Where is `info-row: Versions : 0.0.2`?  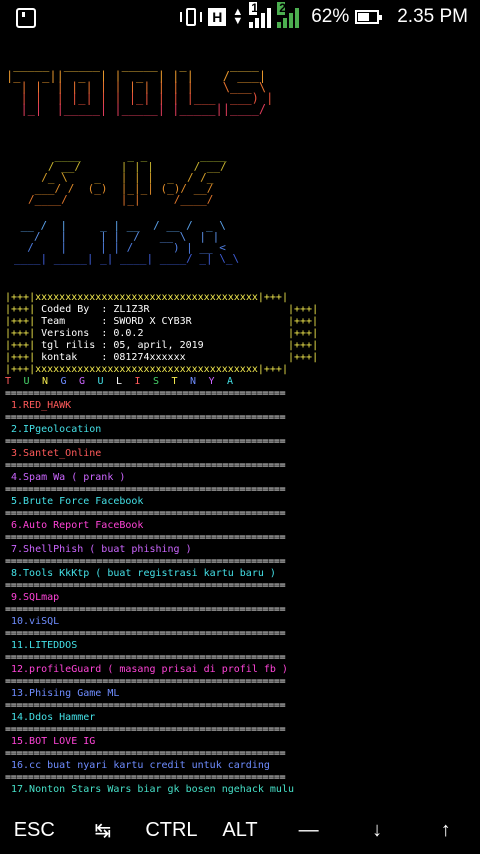 info-row: Versions : 0.0.2 is located at coordinates (92, 333).